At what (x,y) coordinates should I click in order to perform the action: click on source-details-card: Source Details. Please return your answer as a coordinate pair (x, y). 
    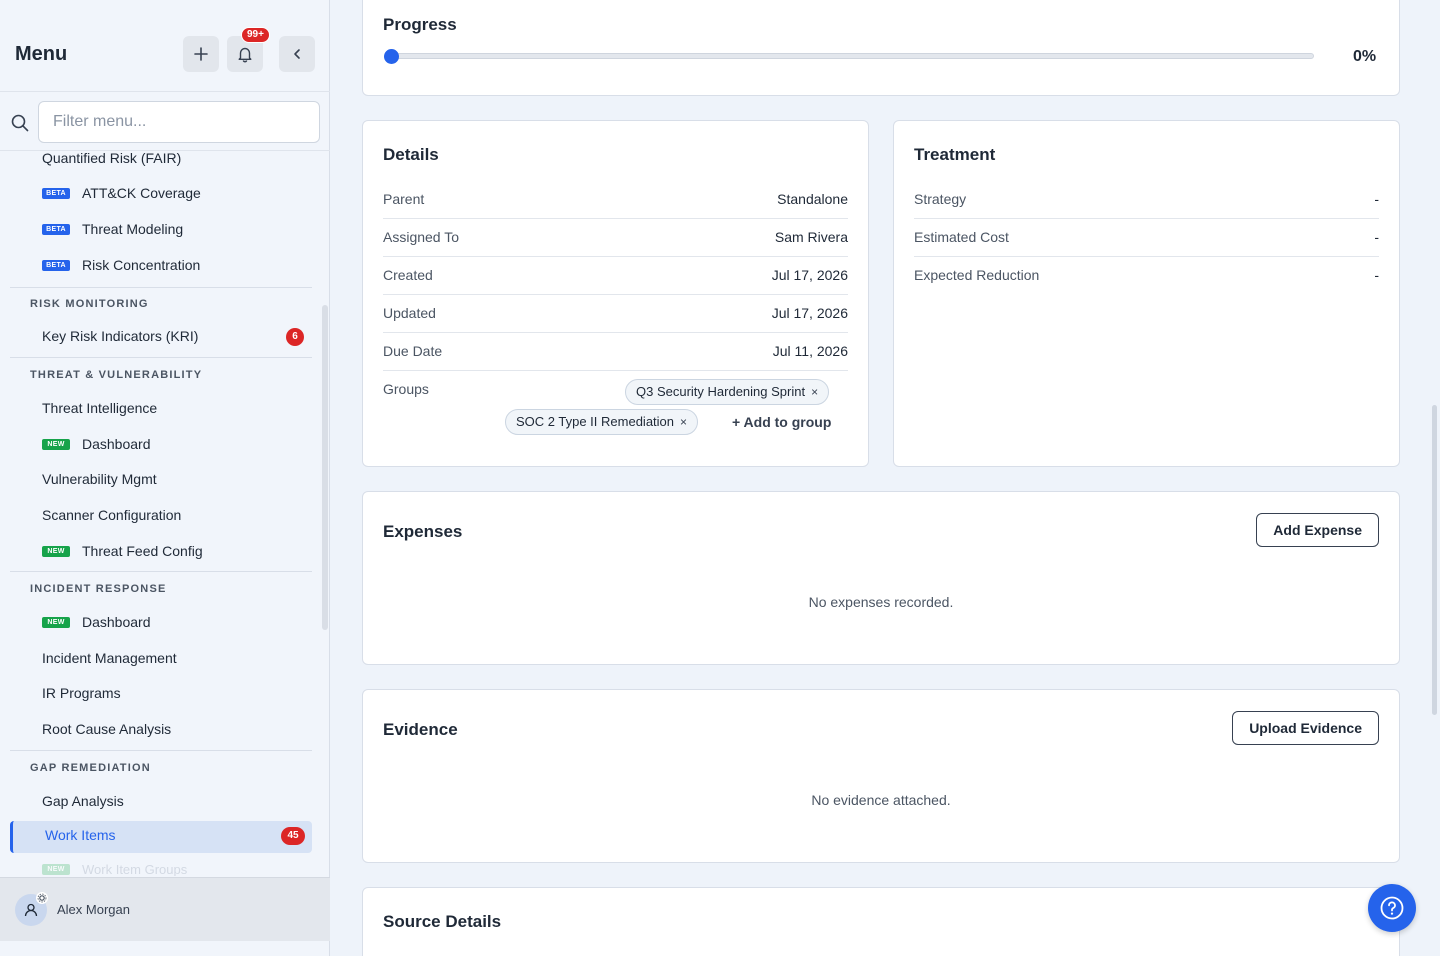
    Looking at the image, I should click on (881, 921).